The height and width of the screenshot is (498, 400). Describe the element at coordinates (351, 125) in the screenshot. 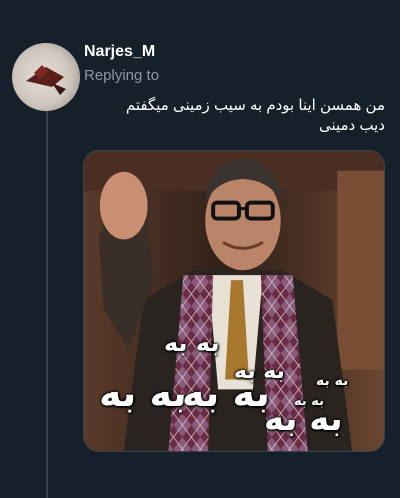

I see `tweet-text-line-2: دیب دمینی` at that location.